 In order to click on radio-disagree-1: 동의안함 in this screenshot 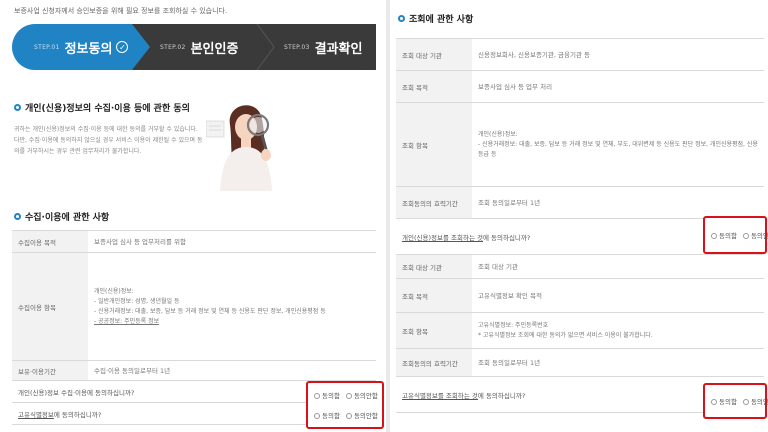, I will do `click(361, 395)`.